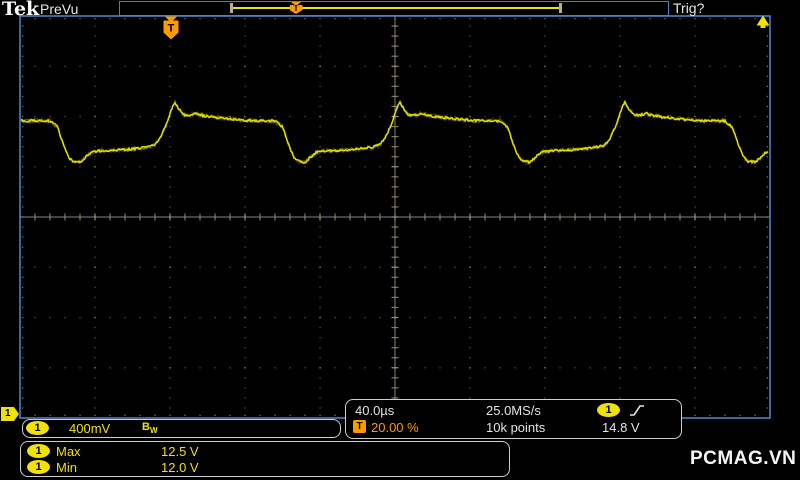 This screenshot has width=800, height=480. What do you see at coordinates (375, 410) in the screenshot?
I see `time-per-div: 40.0µs` at bounding box center [375, 410].